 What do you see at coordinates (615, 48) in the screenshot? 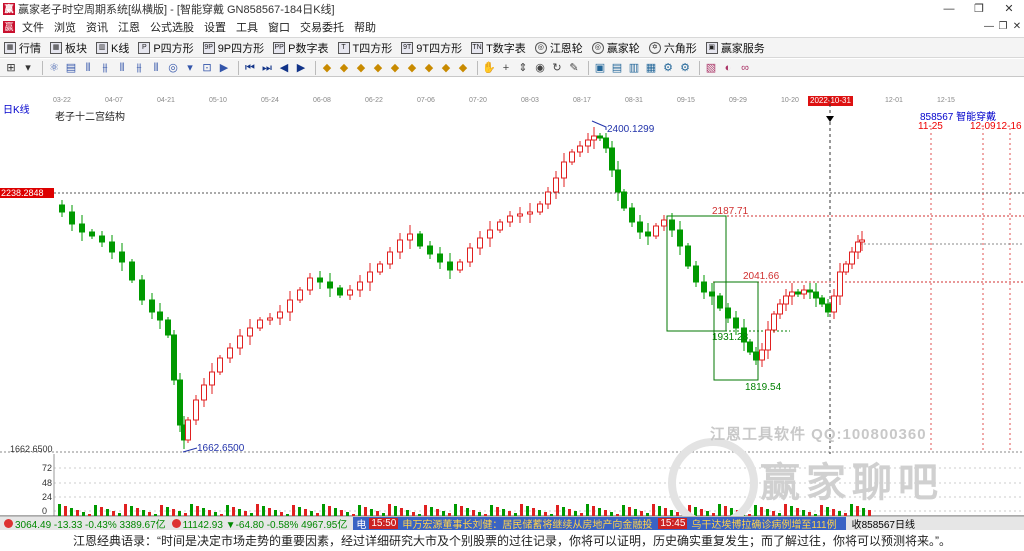
I see `toolbar-btn-10: ◎ 赢家轮` at bounding box center [615, 48].